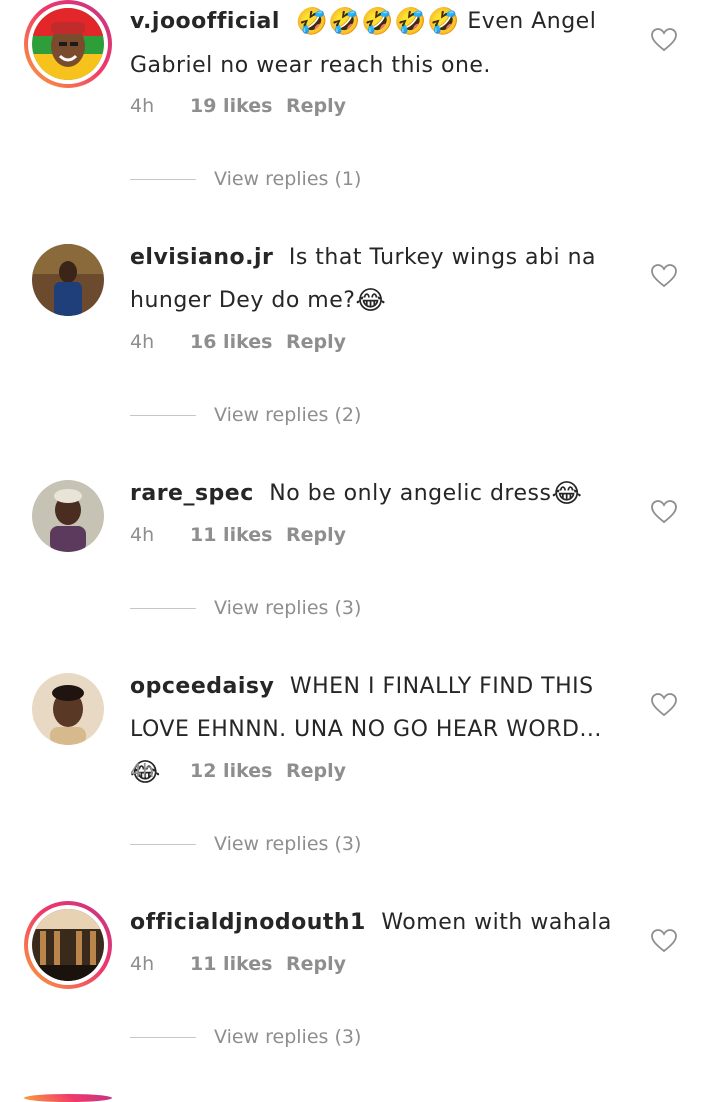  I want to click on comment-likes: 19 likes, so click(238, 106).